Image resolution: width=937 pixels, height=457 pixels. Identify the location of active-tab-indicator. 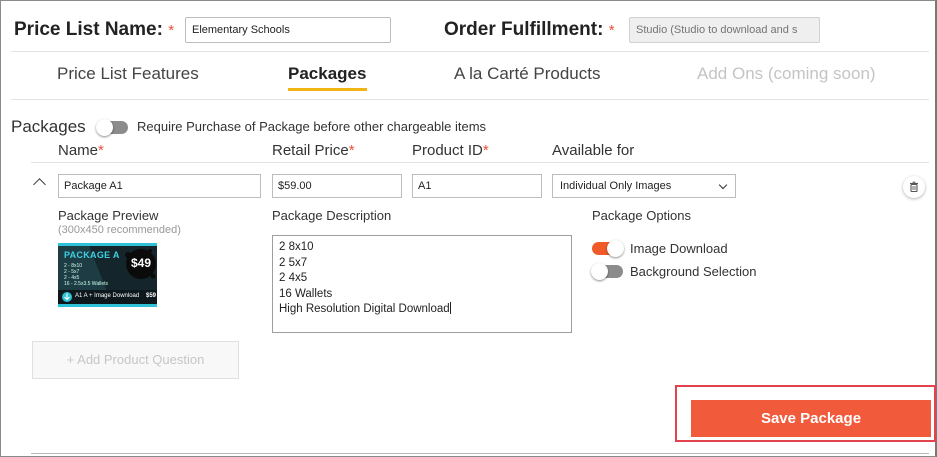
(327, 89).